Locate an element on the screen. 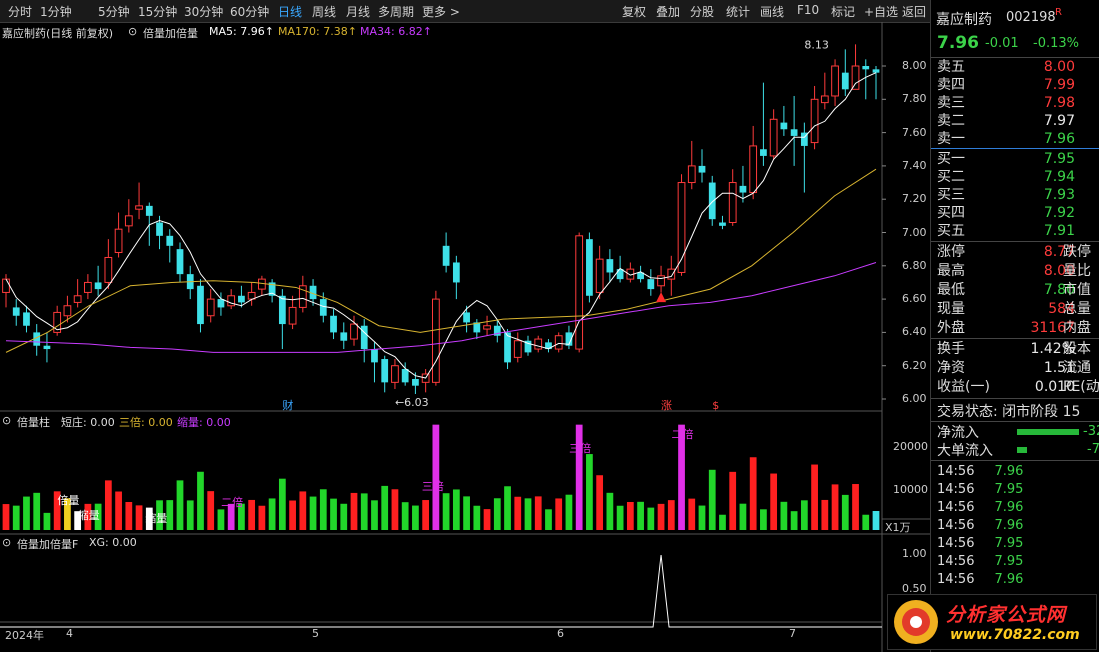 The image size is (1099, 652). bid-row-value: 7.91 is located at coordinates (1059, 231).